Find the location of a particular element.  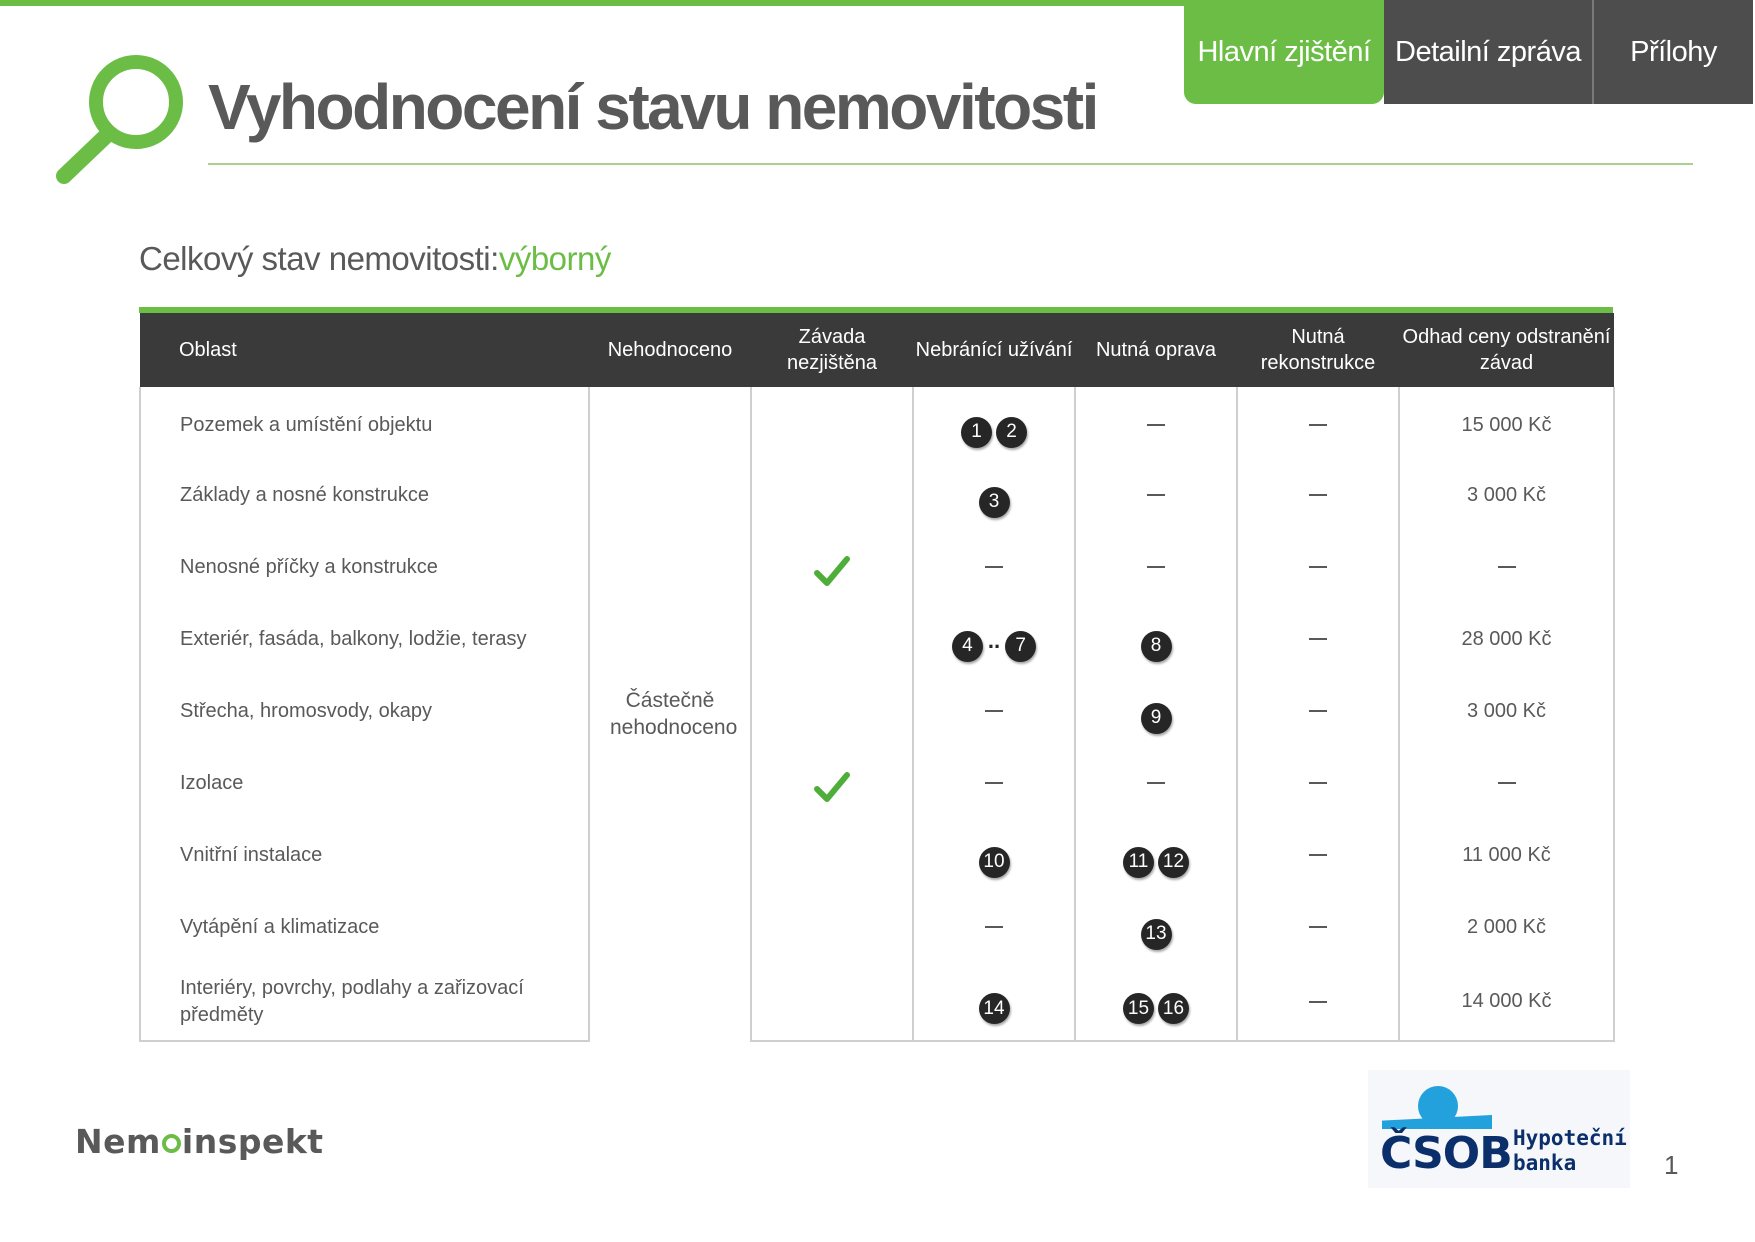

finding-badge: 12 is located at coordinates (1173, 862).